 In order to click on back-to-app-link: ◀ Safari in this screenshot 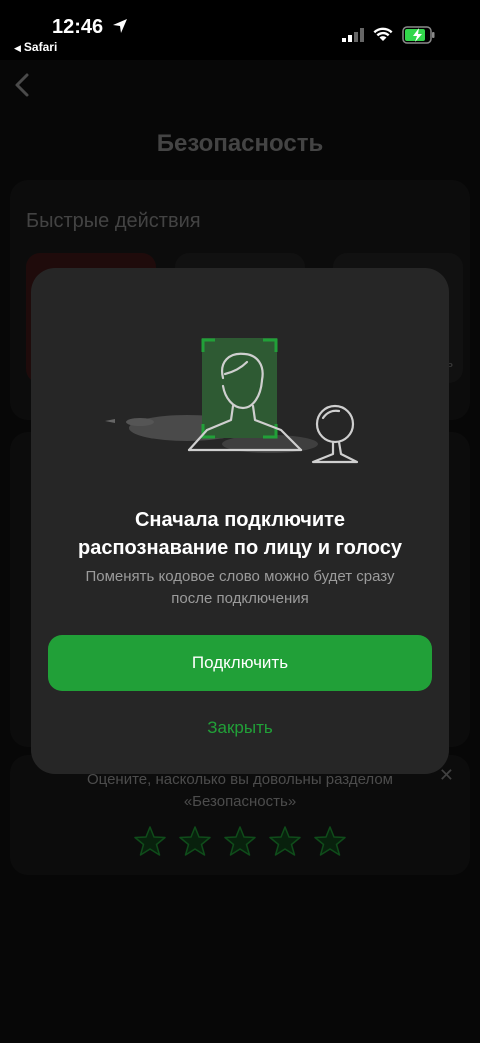, I will do `click(35, 47)`.